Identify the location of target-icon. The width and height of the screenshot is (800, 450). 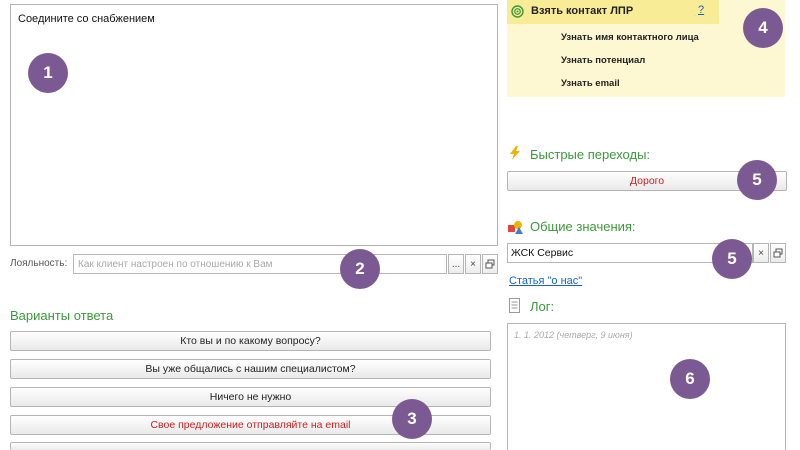
(517, 11).